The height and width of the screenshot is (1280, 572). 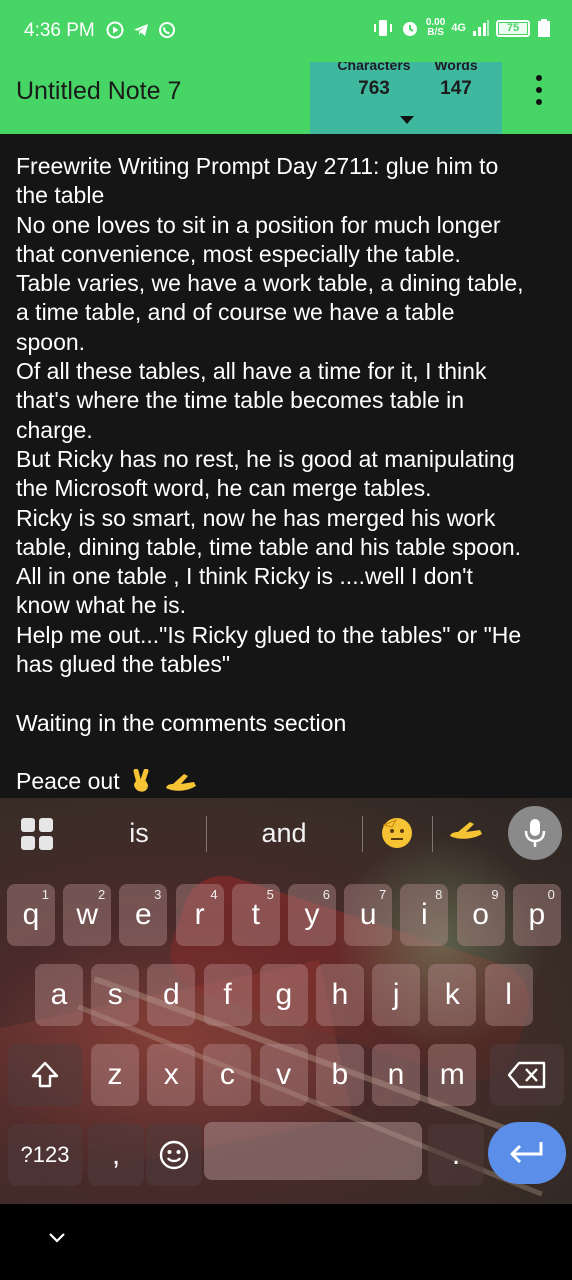 I want to click on key-label: m, so click(x=452, y=1074).